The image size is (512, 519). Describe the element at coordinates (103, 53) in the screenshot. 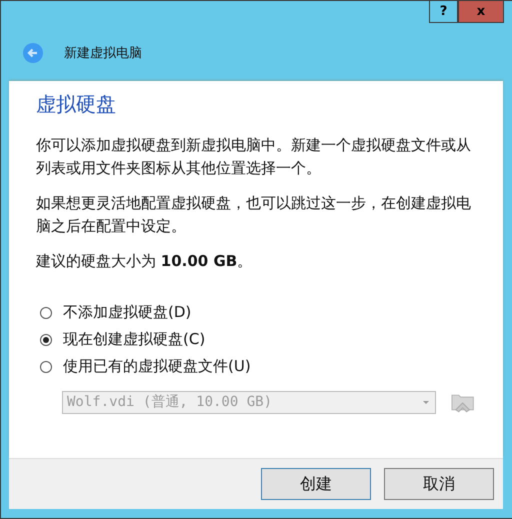

I see `window-title: 新建虚拟电脑` at that location.